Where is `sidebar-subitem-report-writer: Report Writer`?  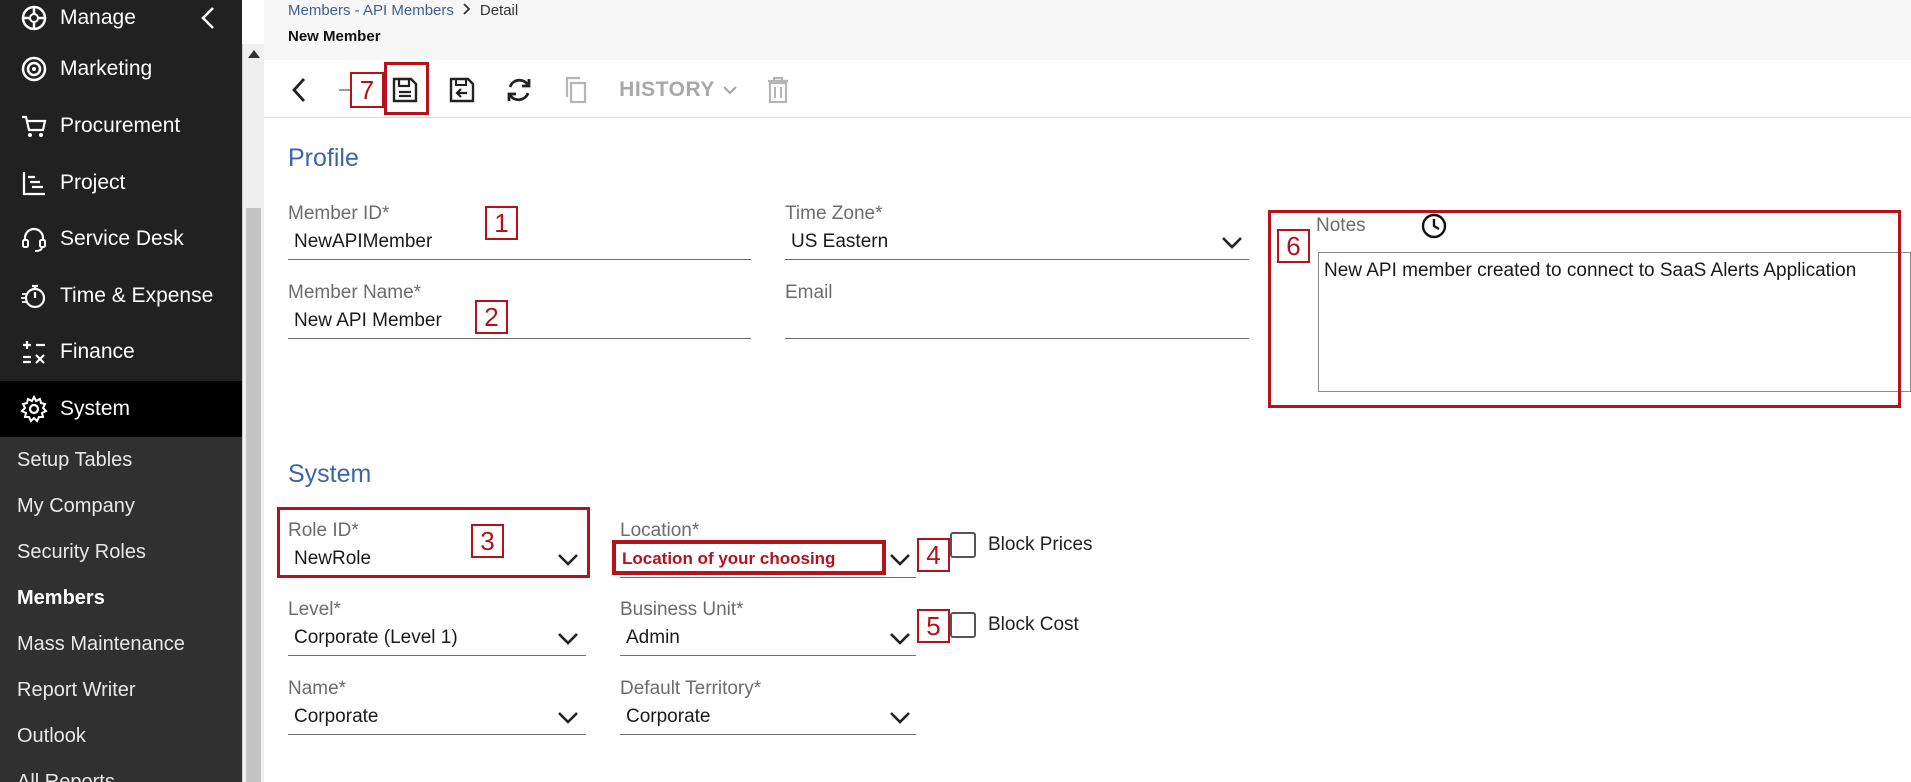 sidebar-subitem-report-writer: Report Writer is located at coordinates (76, 690).